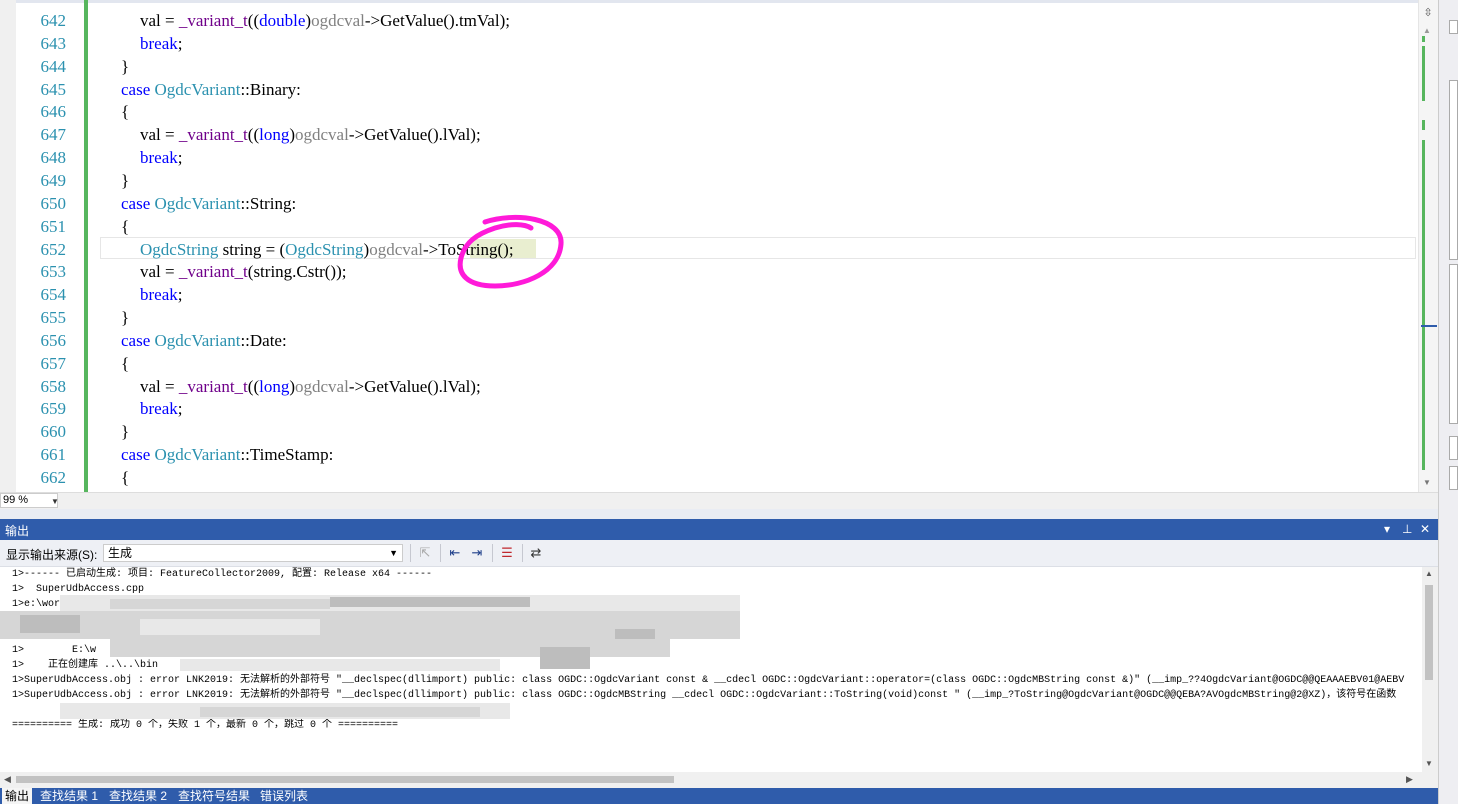 The image size is (1458, 804). I want to click on pin-icon: ⊥, so click(1407, 529).